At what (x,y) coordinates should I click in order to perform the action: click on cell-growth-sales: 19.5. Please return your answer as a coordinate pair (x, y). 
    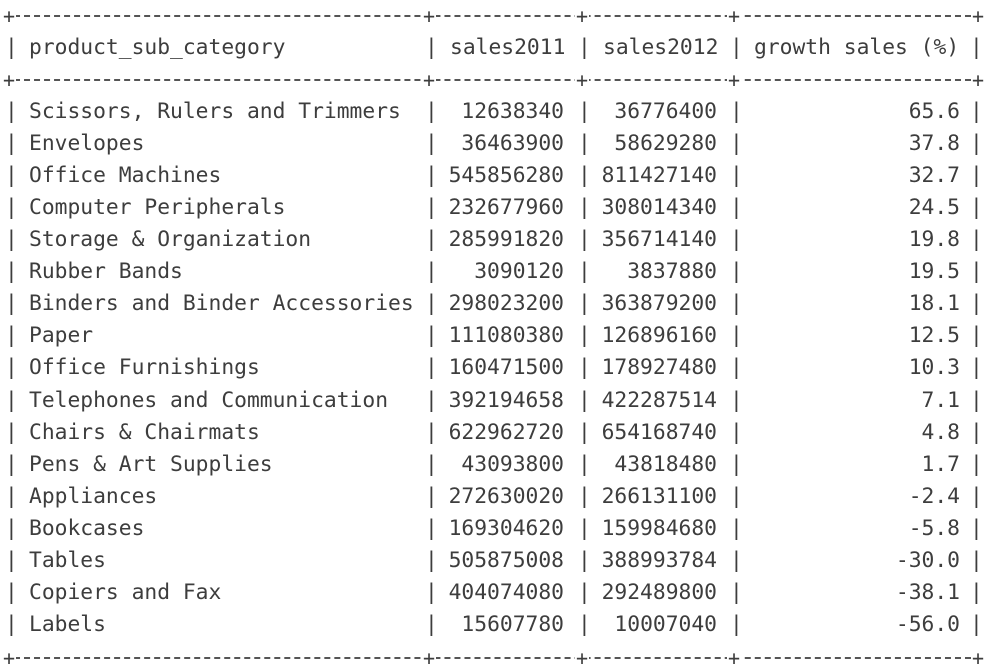
    Looking at the image, I should click on (934, 272).